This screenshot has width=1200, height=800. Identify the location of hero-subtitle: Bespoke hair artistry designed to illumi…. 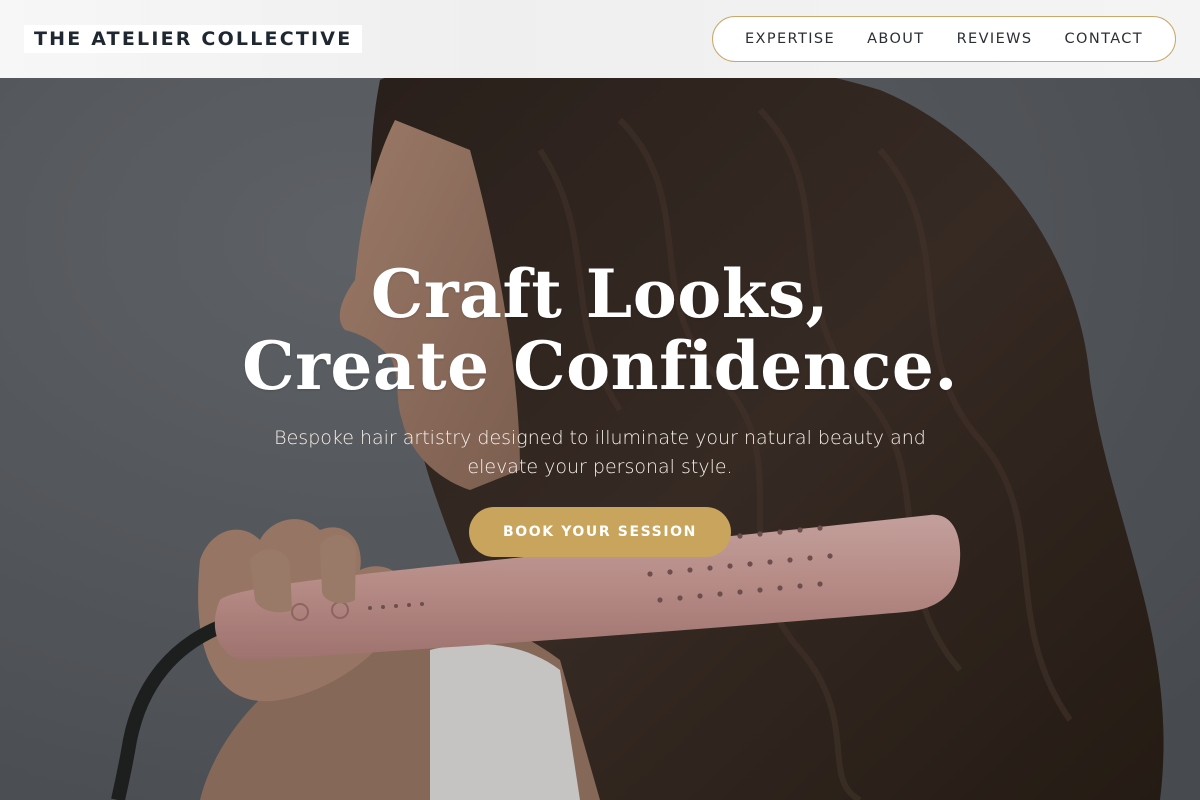
(600, 452).